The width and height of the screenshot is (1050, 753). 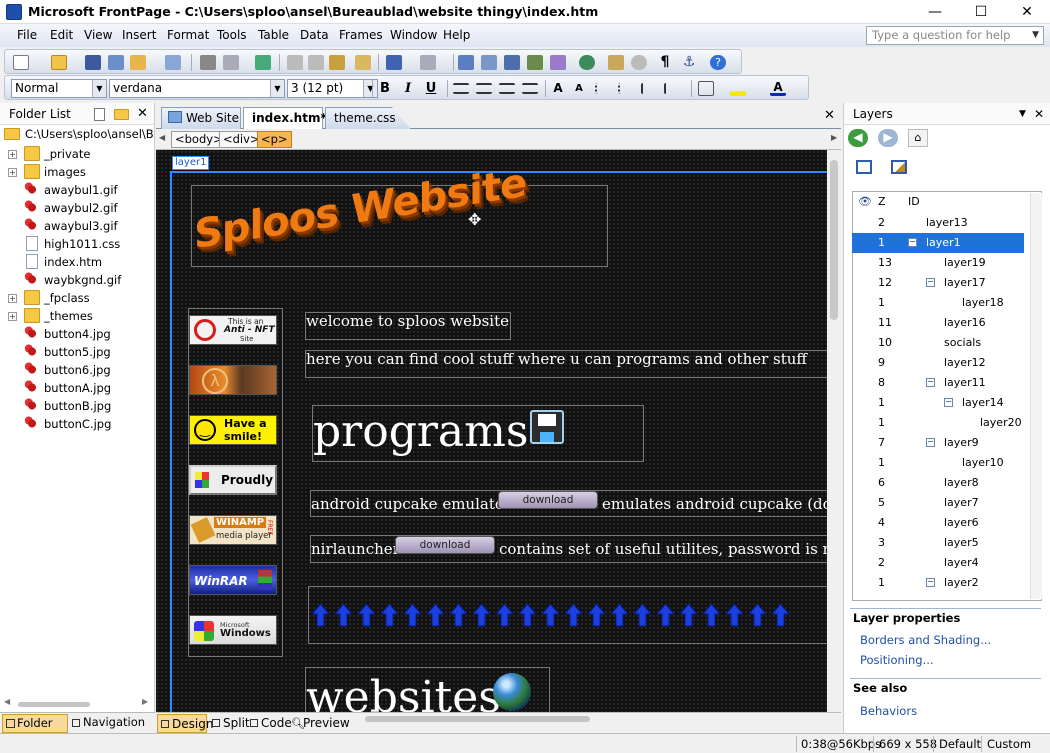 I want to click on close-icon: ✕, so click(x=1039, y=114).